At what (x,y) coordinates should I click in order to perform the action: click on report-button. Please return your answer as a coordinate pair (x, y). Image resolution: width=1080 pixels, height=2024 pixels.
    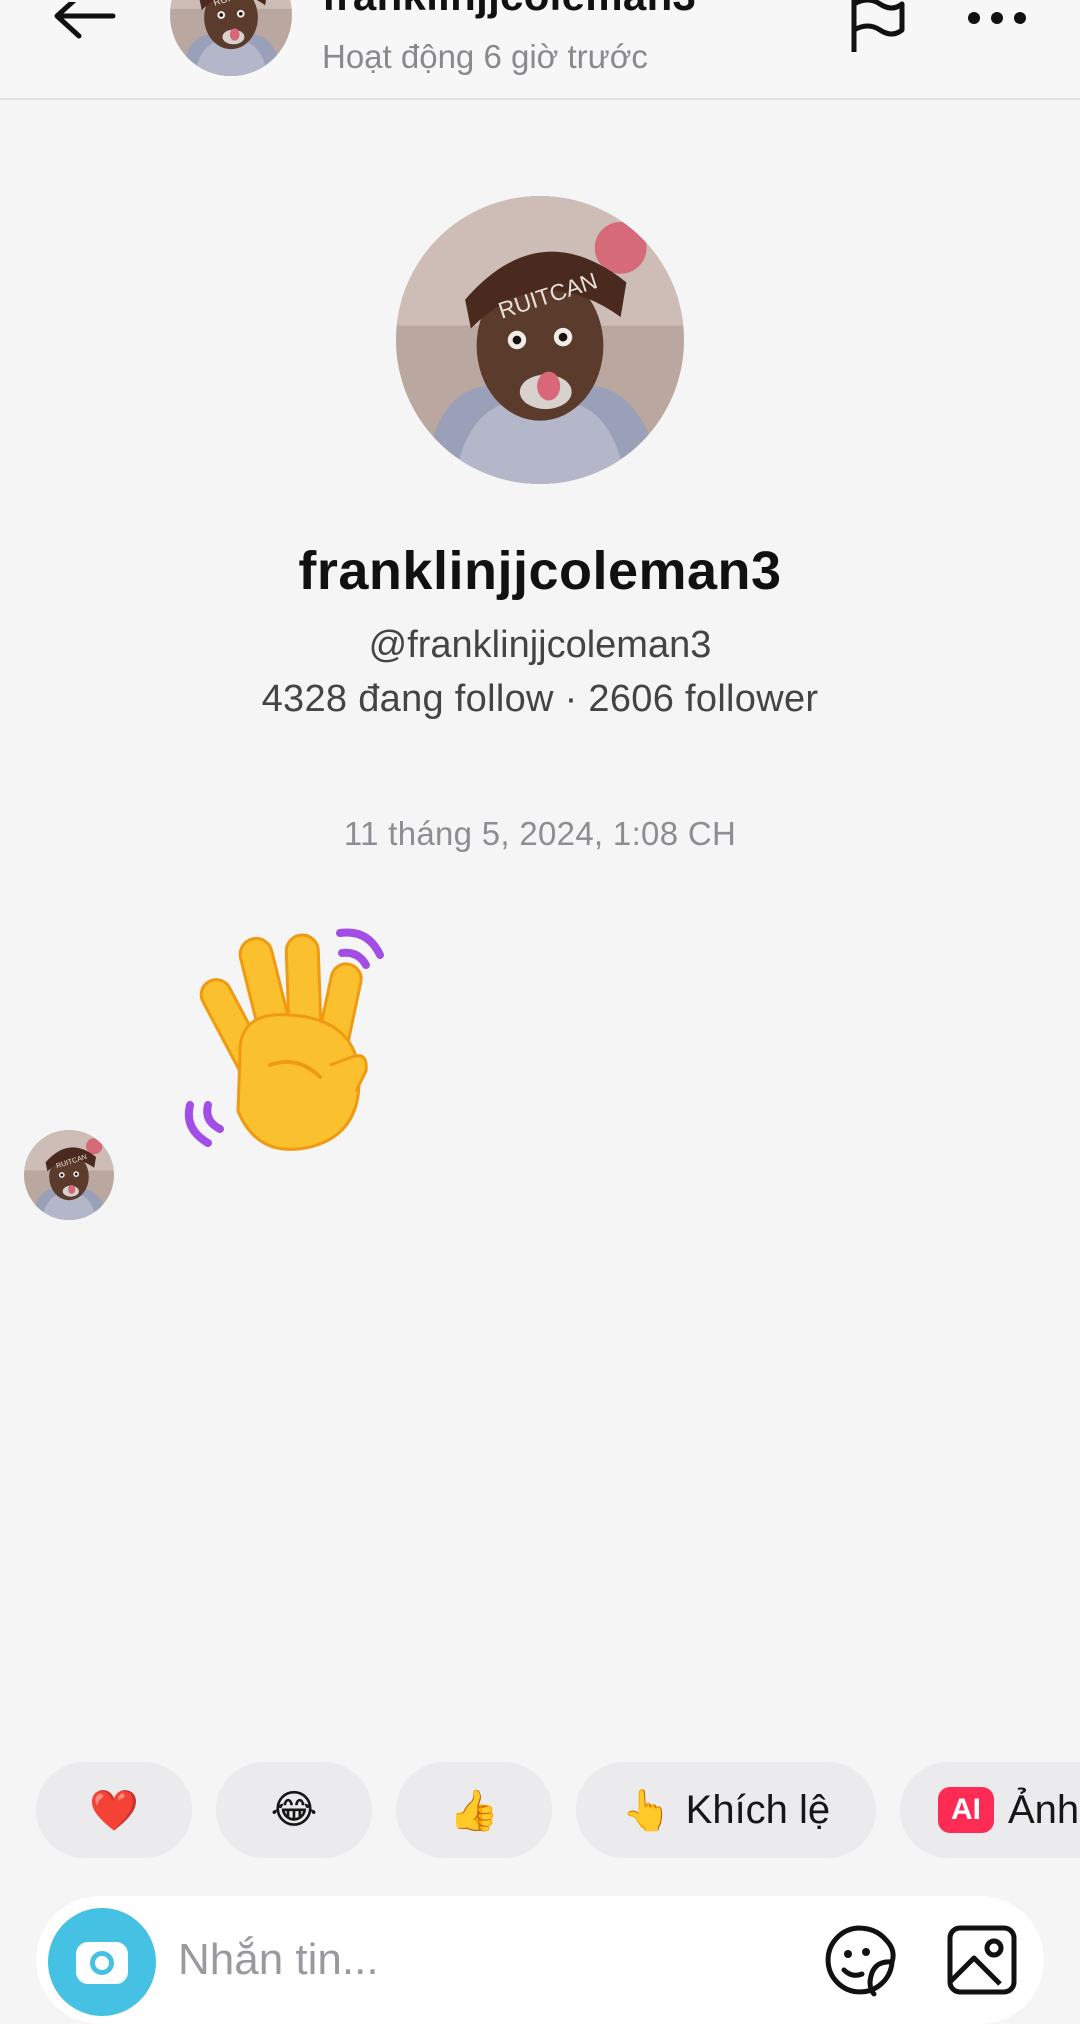
    Looking at the image, I should click on (876, 26).